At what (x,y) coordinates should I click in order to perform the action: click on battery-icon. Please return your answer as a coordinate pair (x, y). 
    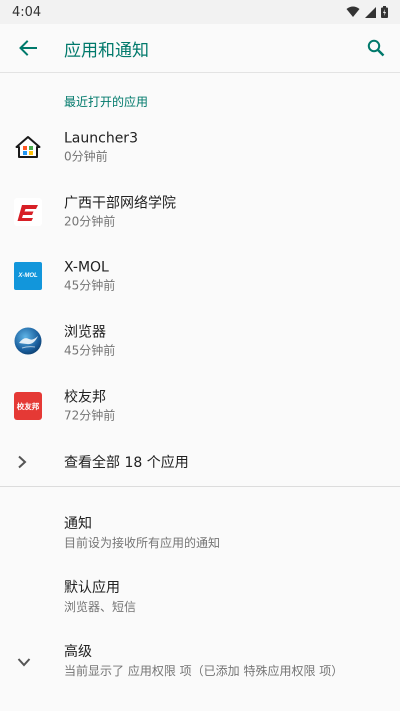
    Looking at the image, I should click on (384, 12).